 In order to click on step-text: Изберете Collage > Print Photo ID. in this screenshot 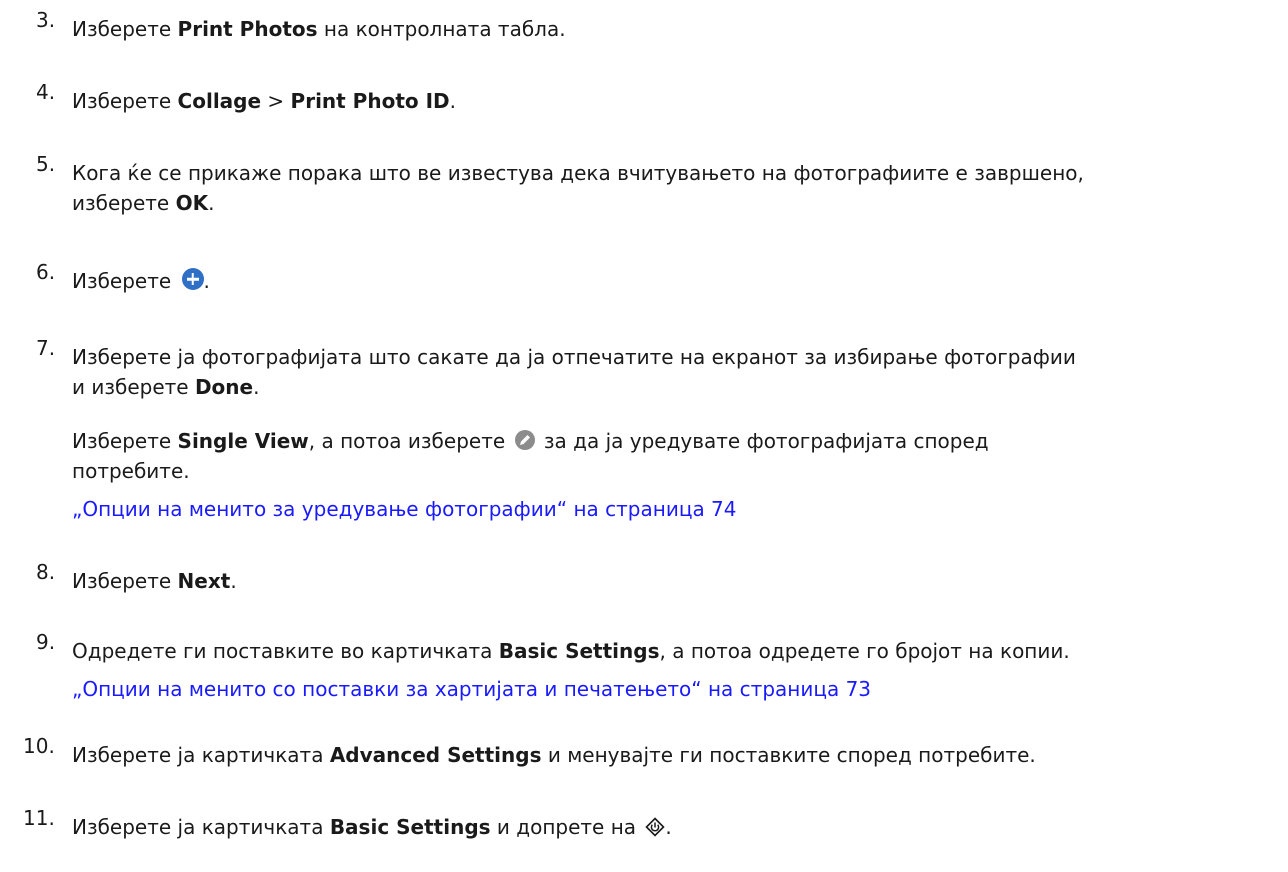, I will do `click(264, 101)`.